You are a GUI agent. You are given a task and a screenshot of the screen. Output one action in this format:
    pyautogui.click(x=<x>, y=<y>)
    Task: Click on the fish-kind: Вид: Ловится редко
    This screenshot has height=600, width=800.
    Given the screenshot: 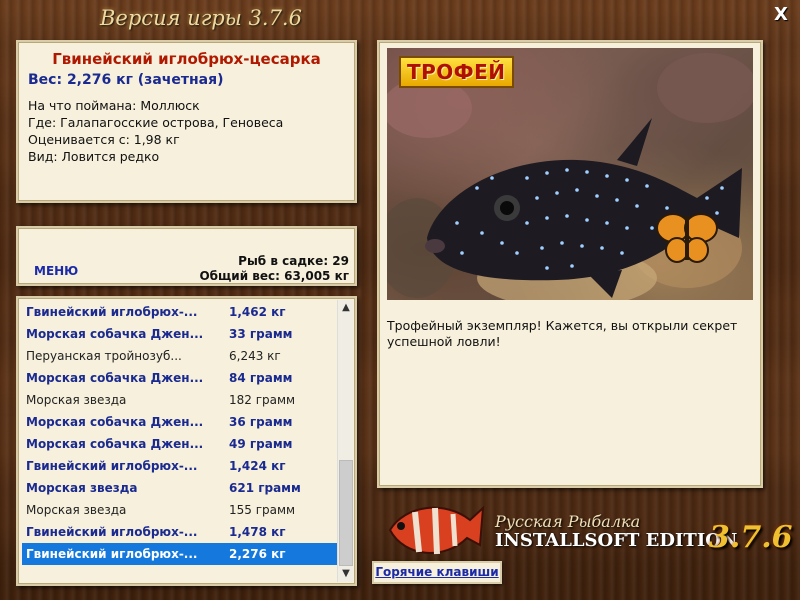 What is the action you would take?
    pyautogui.click(x=94, y=156)
    